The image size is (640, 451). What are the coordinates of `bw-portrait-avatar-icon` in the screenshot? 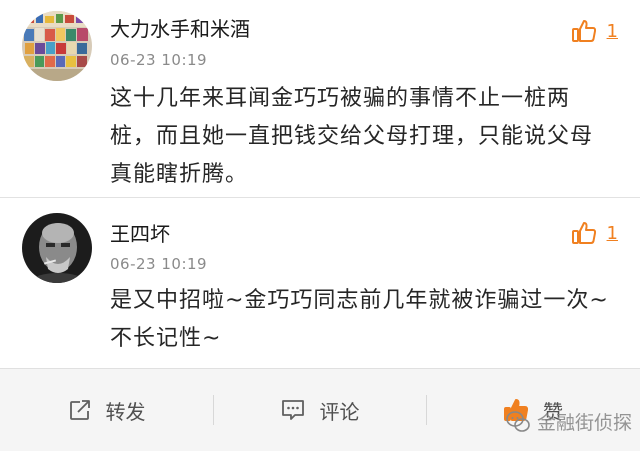 It's located at (57, 248).